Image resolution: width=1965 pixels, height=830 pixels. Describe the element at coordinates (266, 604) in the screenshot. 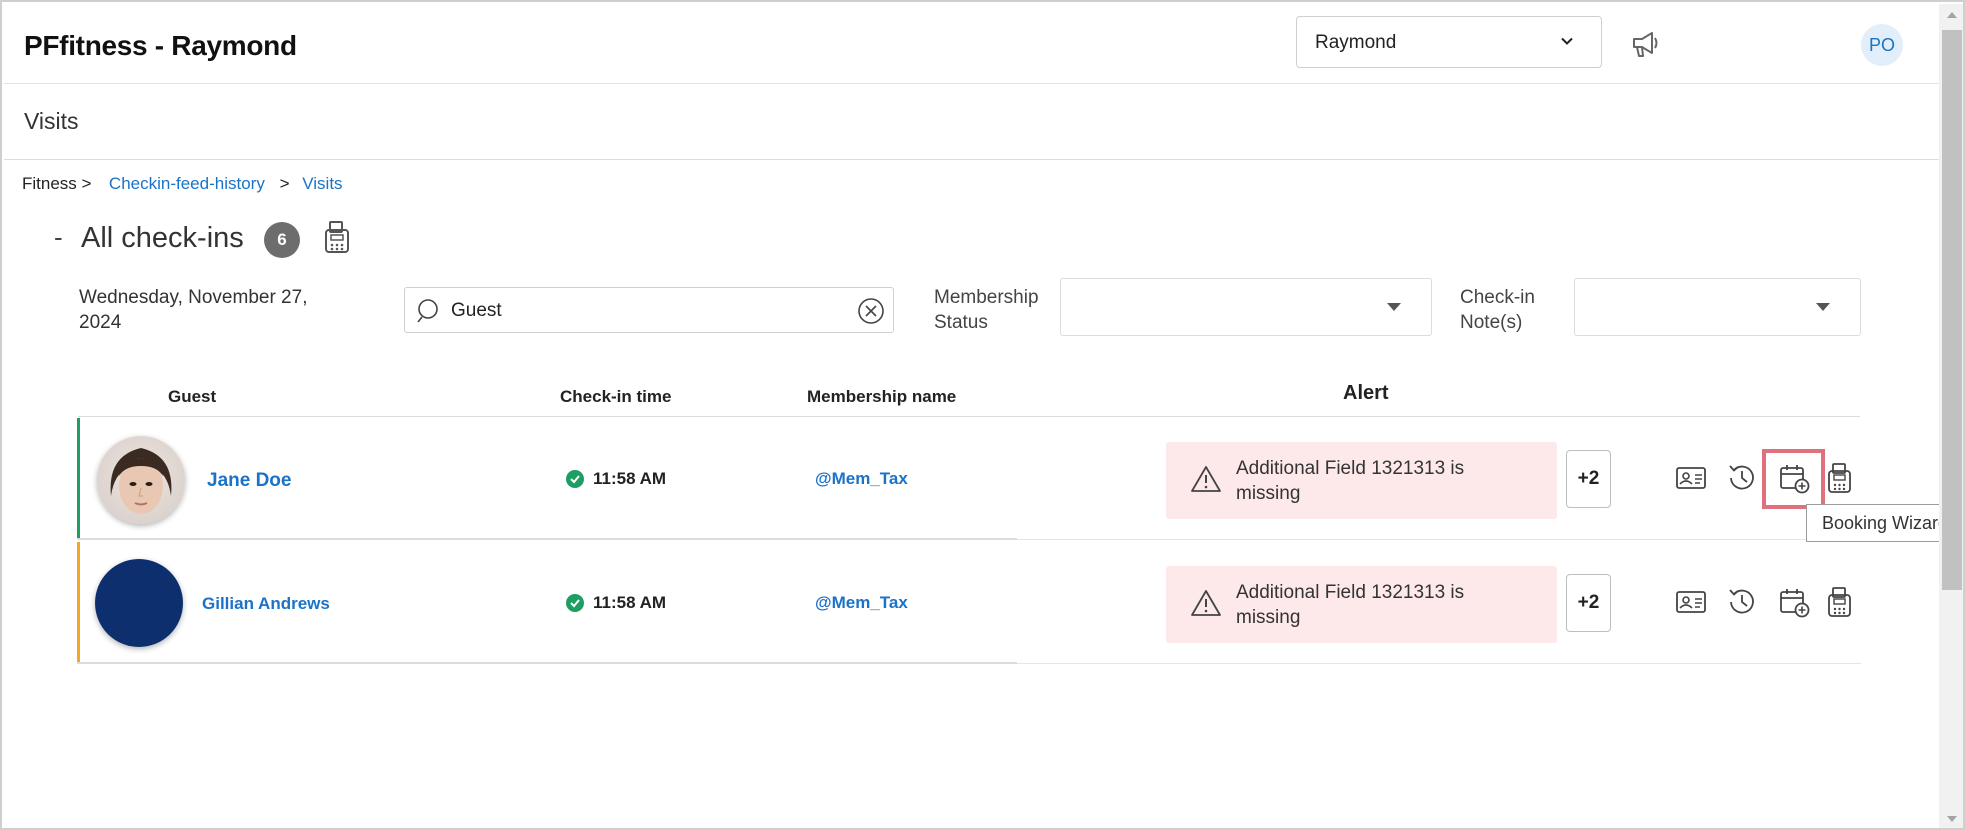

I see `guest-name-link: Gillian Andrews` at that location.